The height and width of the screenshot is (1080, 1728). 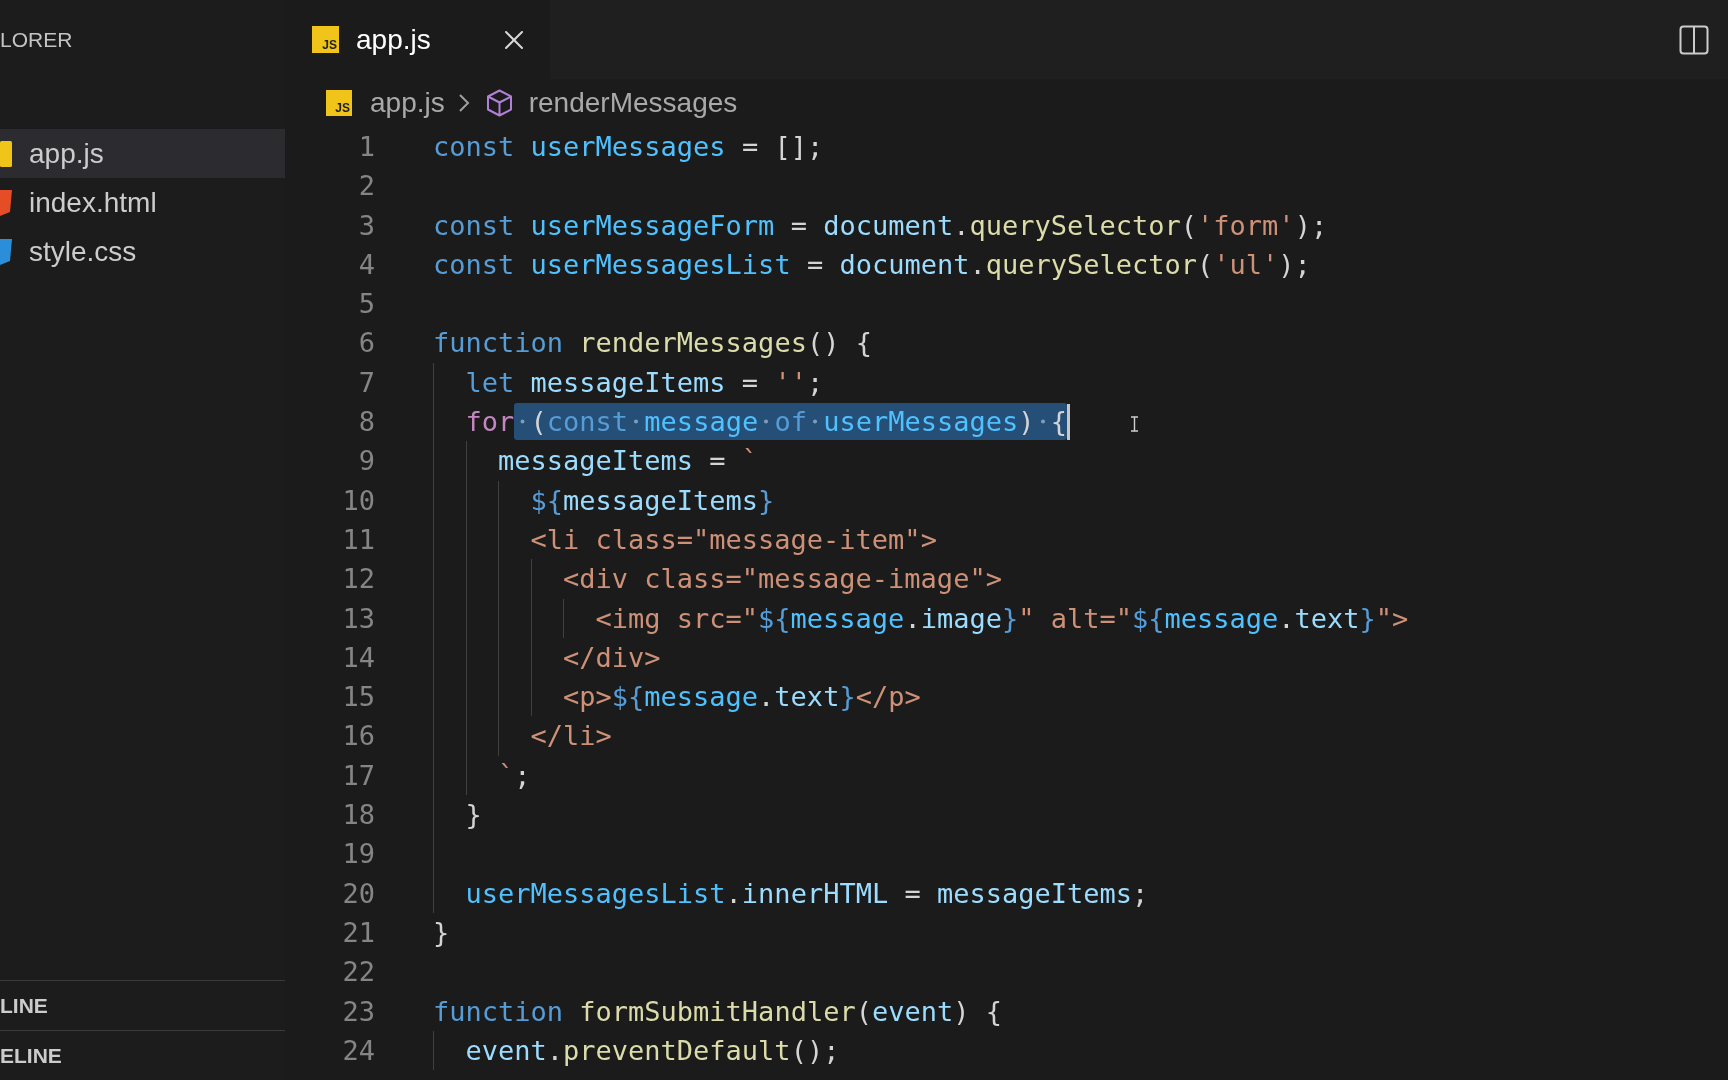 I want to click on close-icon, so click(x=513, y=39).